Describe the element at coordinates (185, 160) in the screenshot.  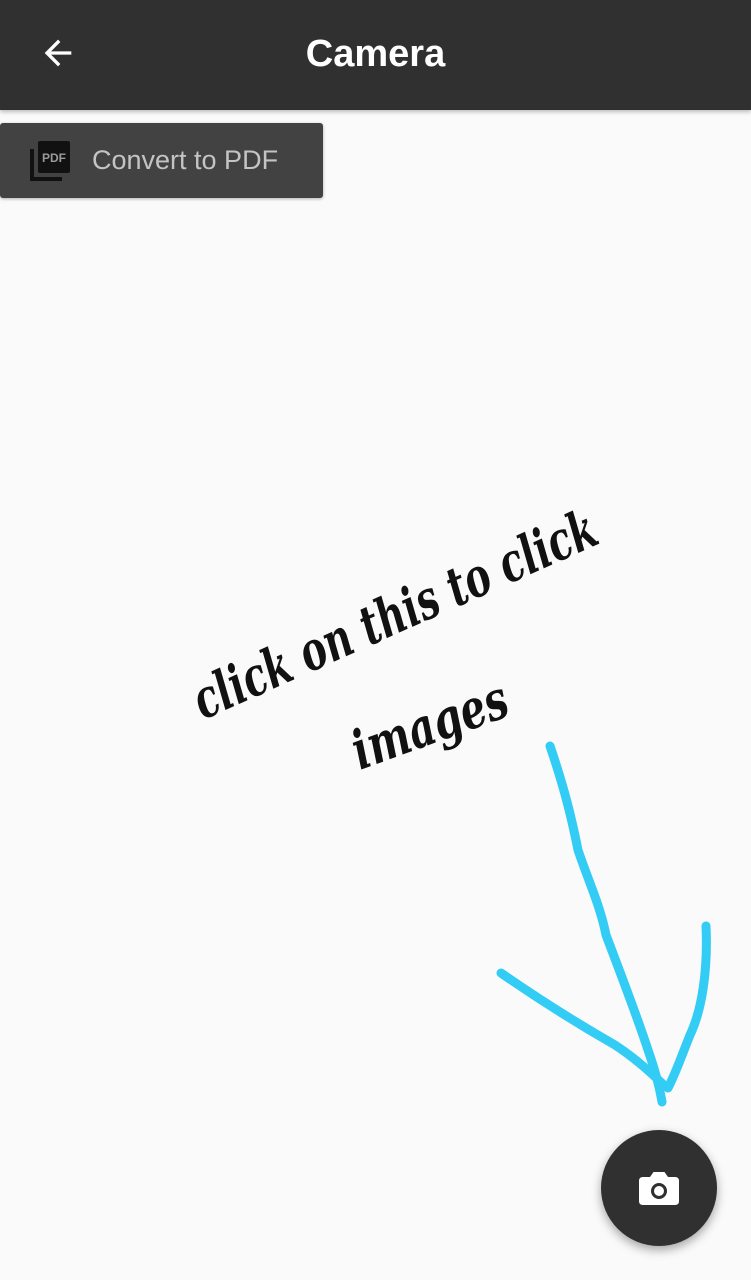
I see `convert-to-pdf-label: Convert to PDF` at that location.